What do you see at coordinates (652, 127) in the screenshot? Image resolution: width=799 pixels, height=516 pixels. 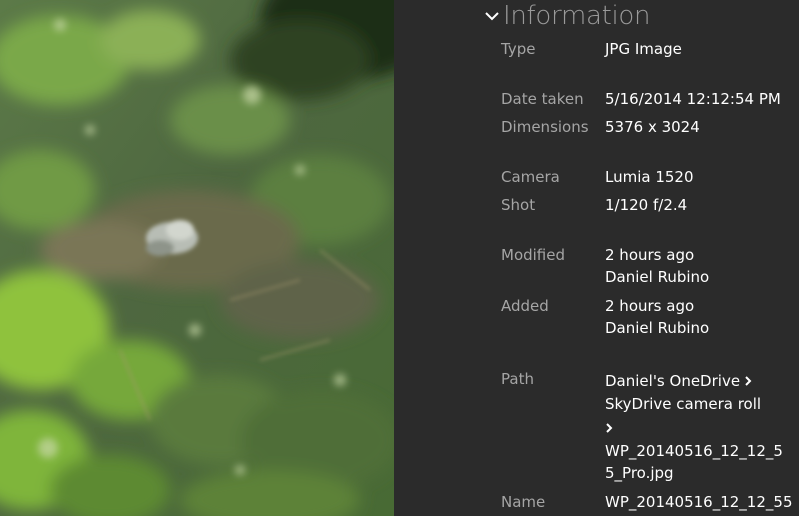 I see `dimensions-value: 5376 x 3024` at bounding box center [652, 127].